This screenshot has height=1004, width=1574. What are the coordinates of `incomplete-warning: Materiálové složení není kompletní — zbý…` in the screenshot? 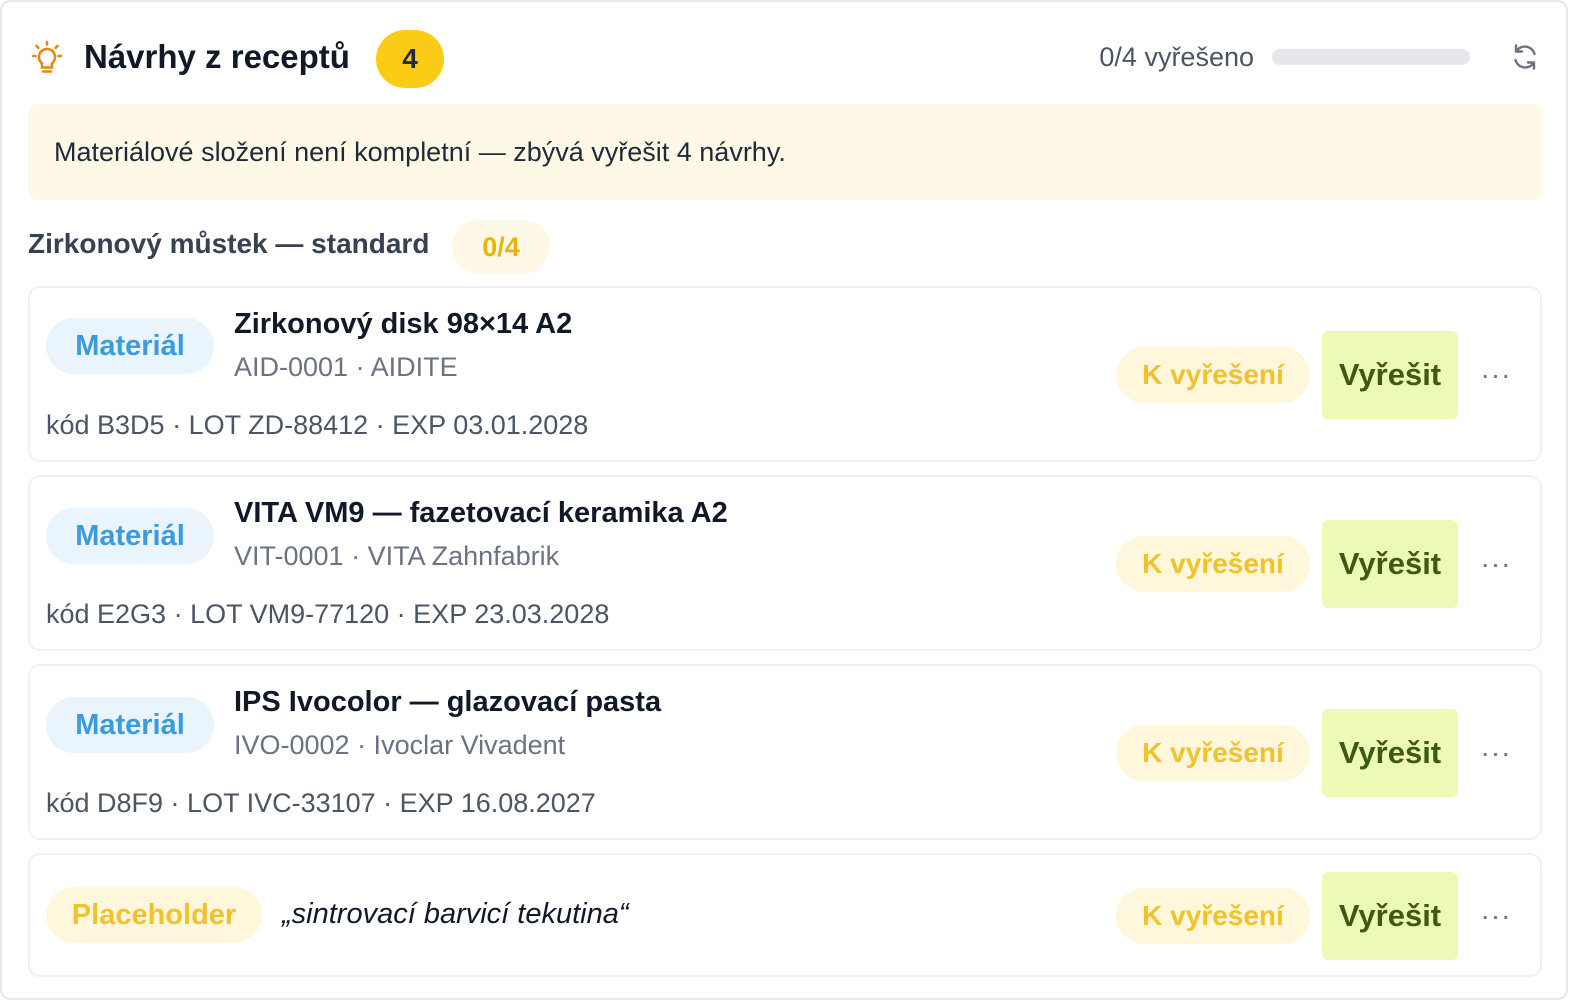 It's located at (785, 152).